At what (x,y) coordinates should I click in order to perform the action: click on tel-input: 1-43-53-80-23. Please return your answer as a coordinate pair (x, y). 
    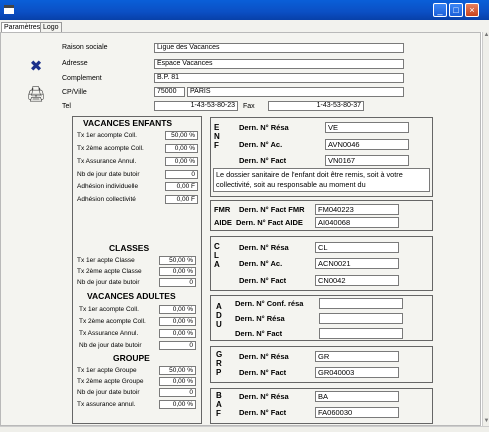
    Looking at the image, I should click on (196, 106).